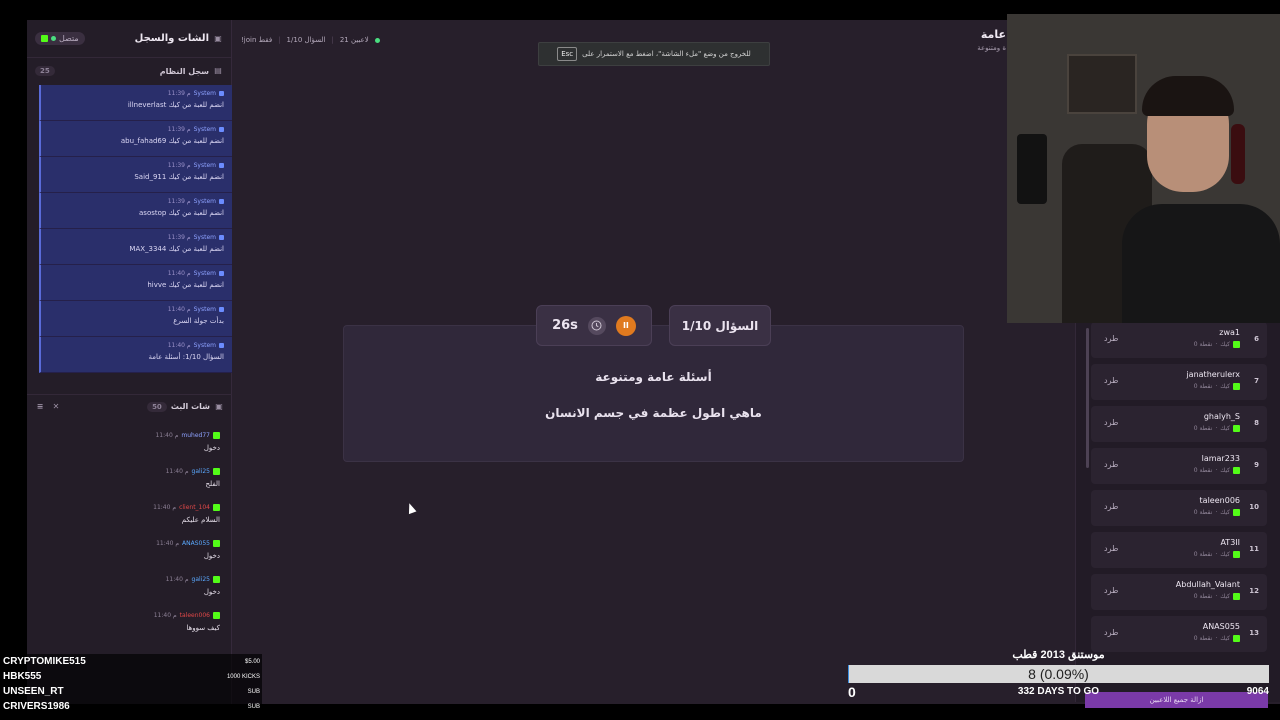  Describe the element at coordinates (131, 691) in the screenshot. I see `supporter-row: UNSEEN_RT SUB` at that location.